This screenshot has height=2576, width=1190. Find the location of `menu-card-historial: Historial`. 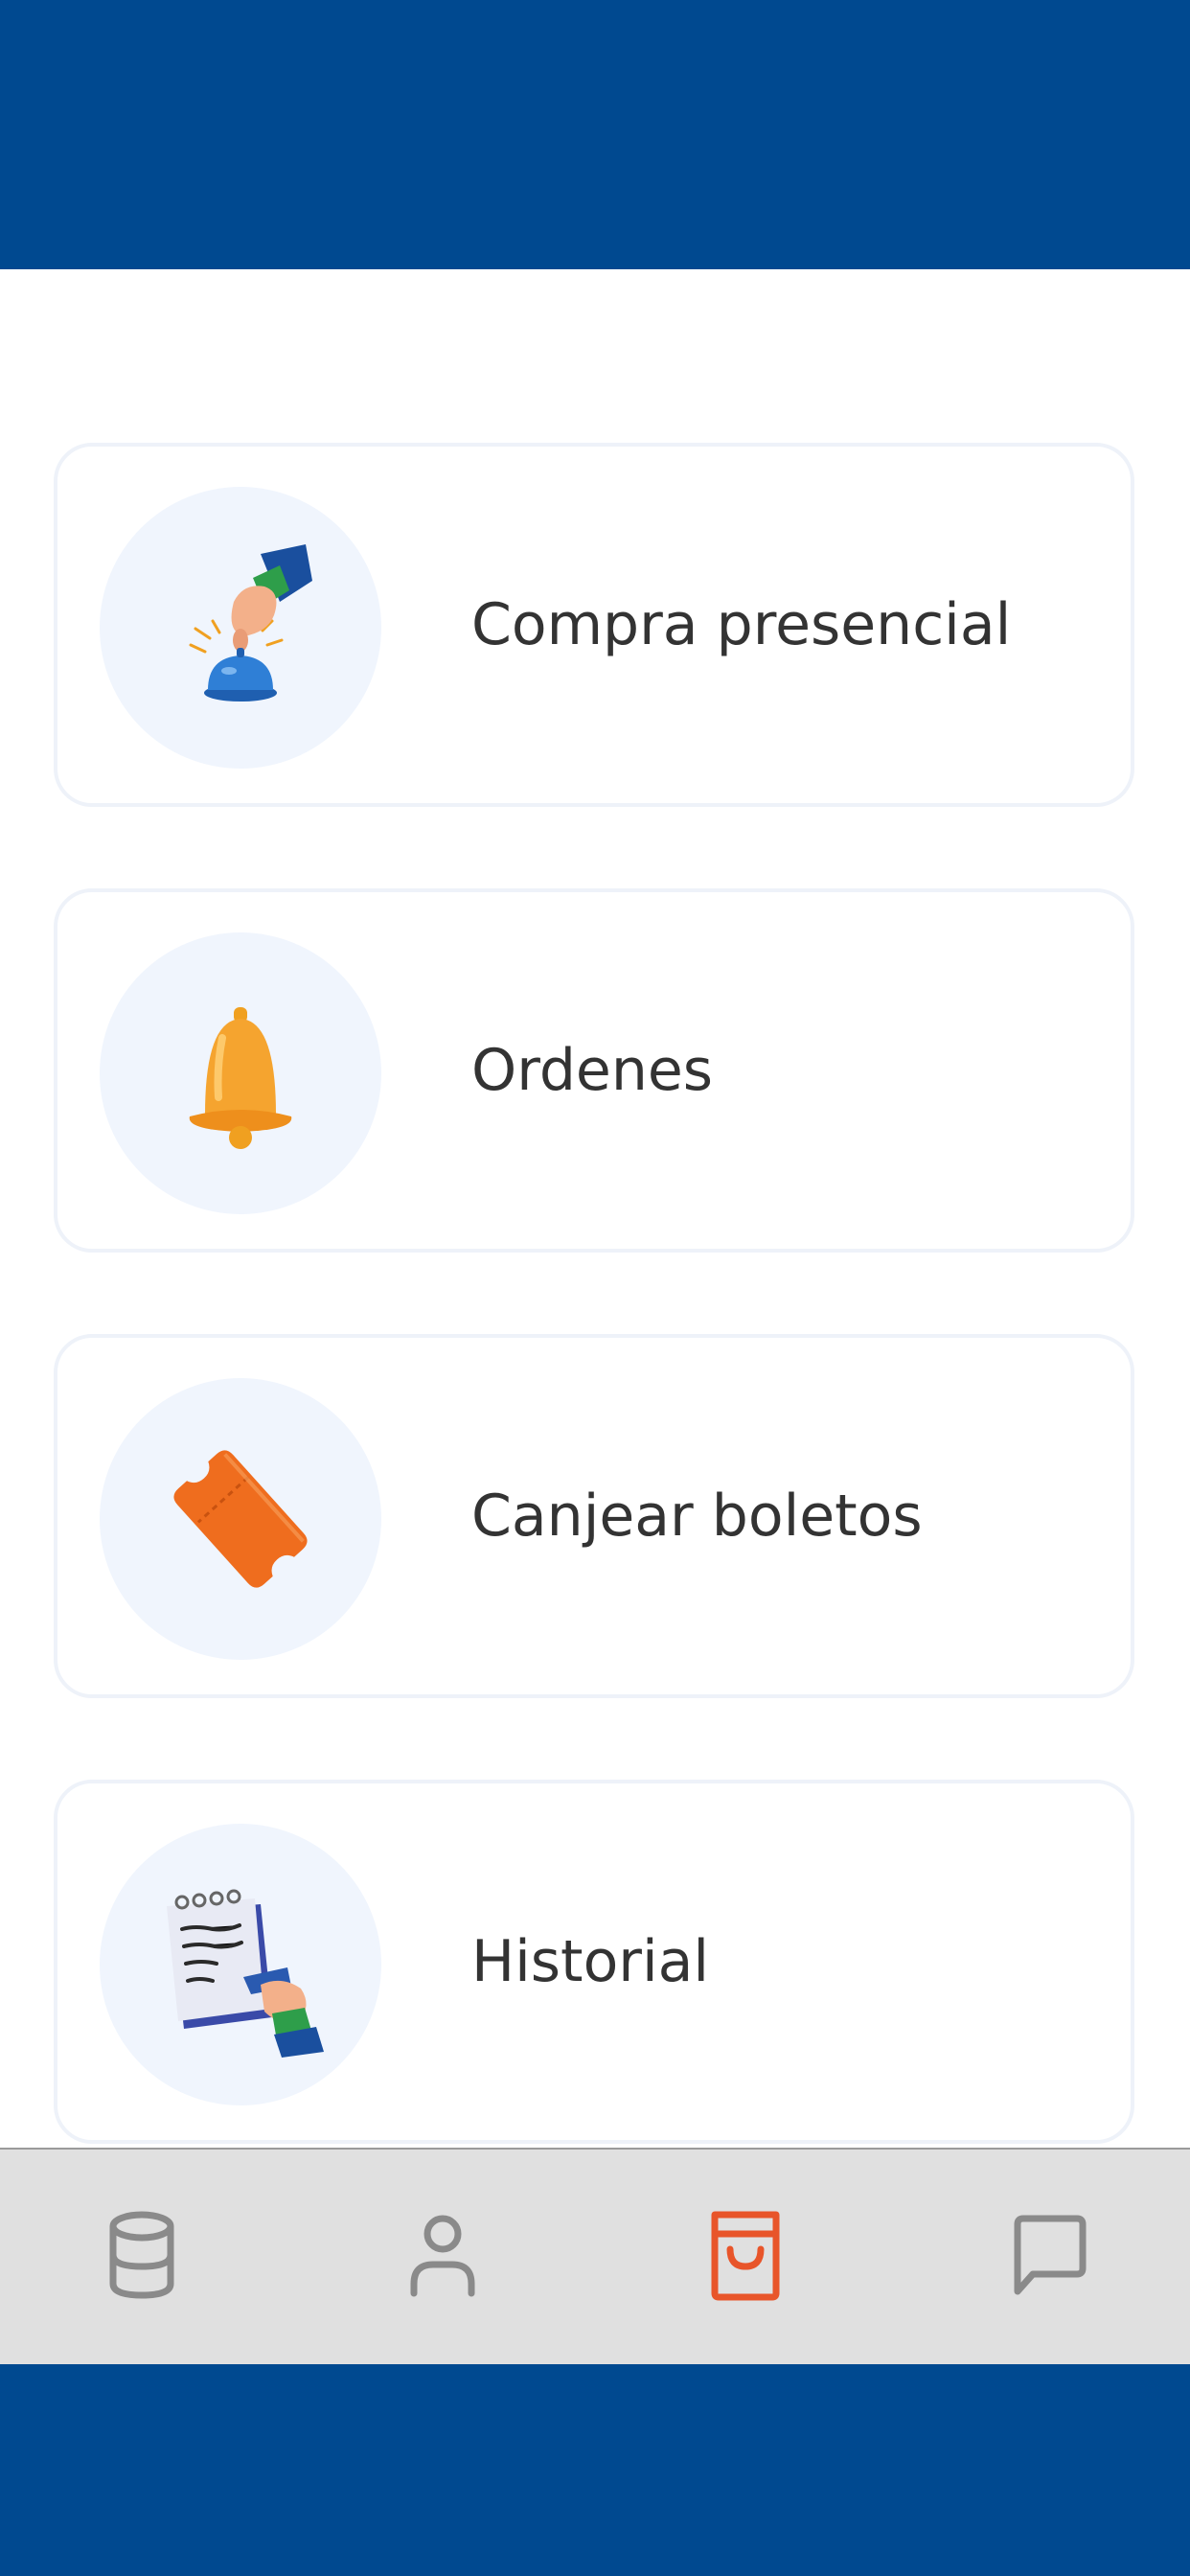

menu-card-historial: Historial is located at coordinates (594, 1962).